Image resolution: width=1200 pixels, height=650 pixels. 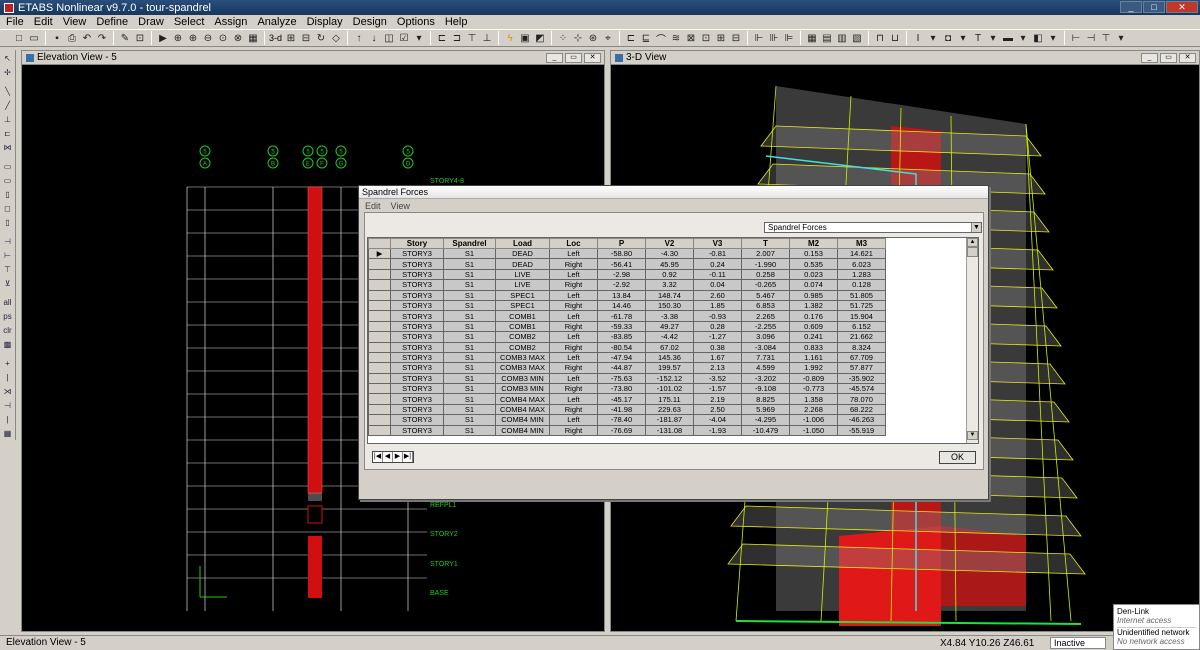 What do you see at coordinates (717, 295) in the screenshot?
I see `table-cell: 2.60` at bounding box center [717, 295].